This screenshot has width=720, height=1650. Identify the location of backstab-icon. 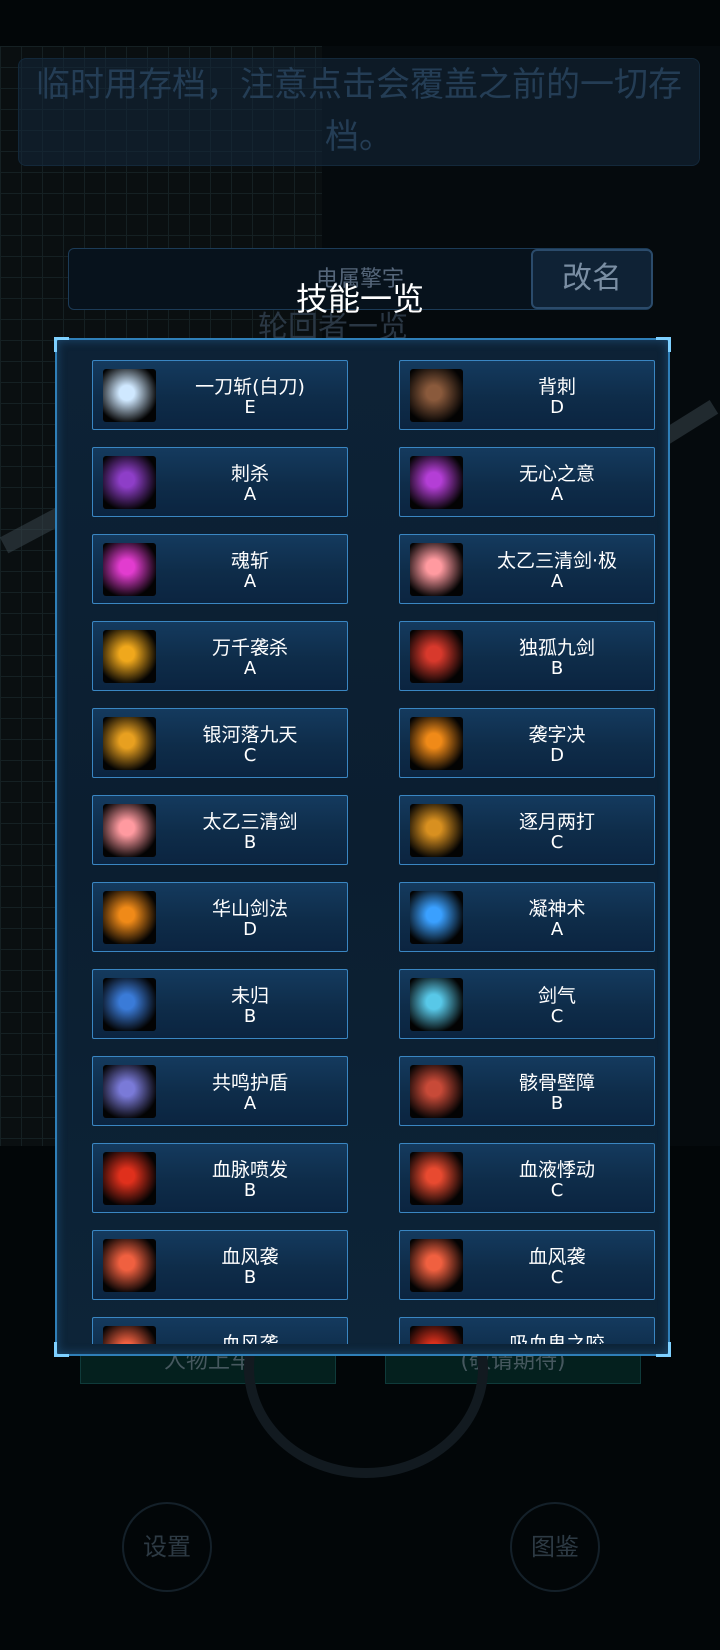
(436, 395).